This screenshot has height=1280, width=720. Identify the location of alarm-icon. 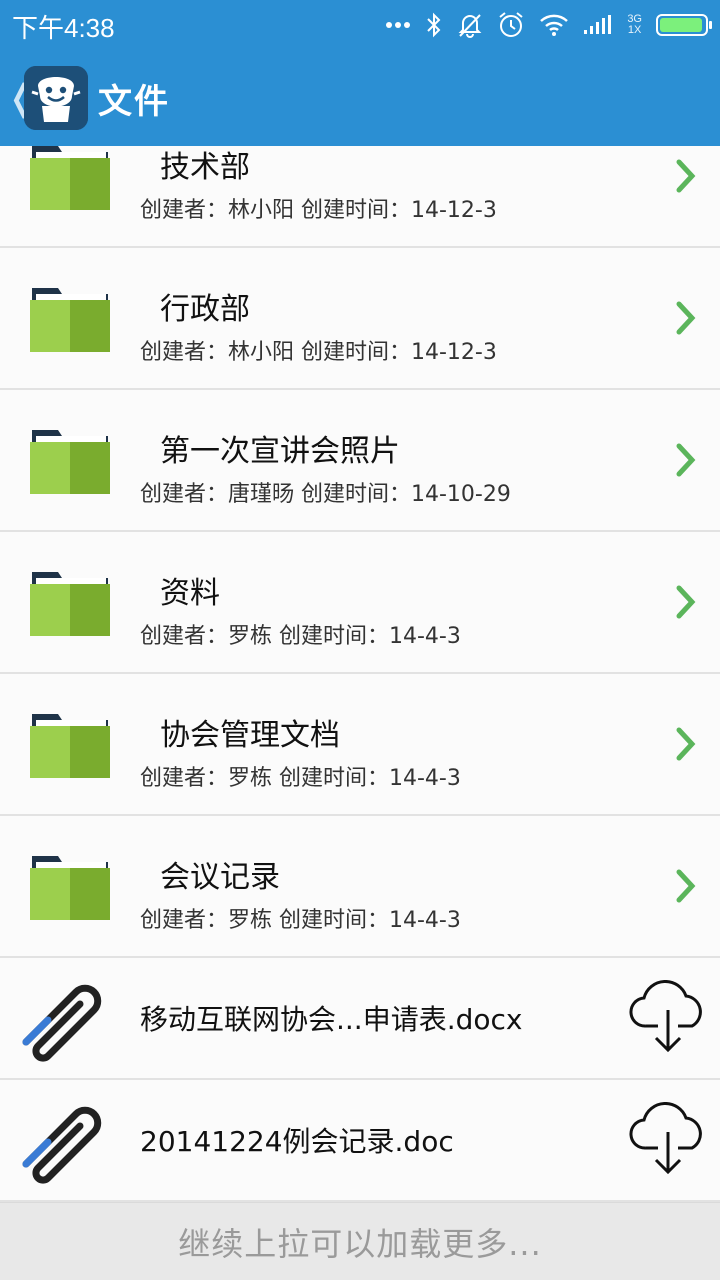
(511, 24).